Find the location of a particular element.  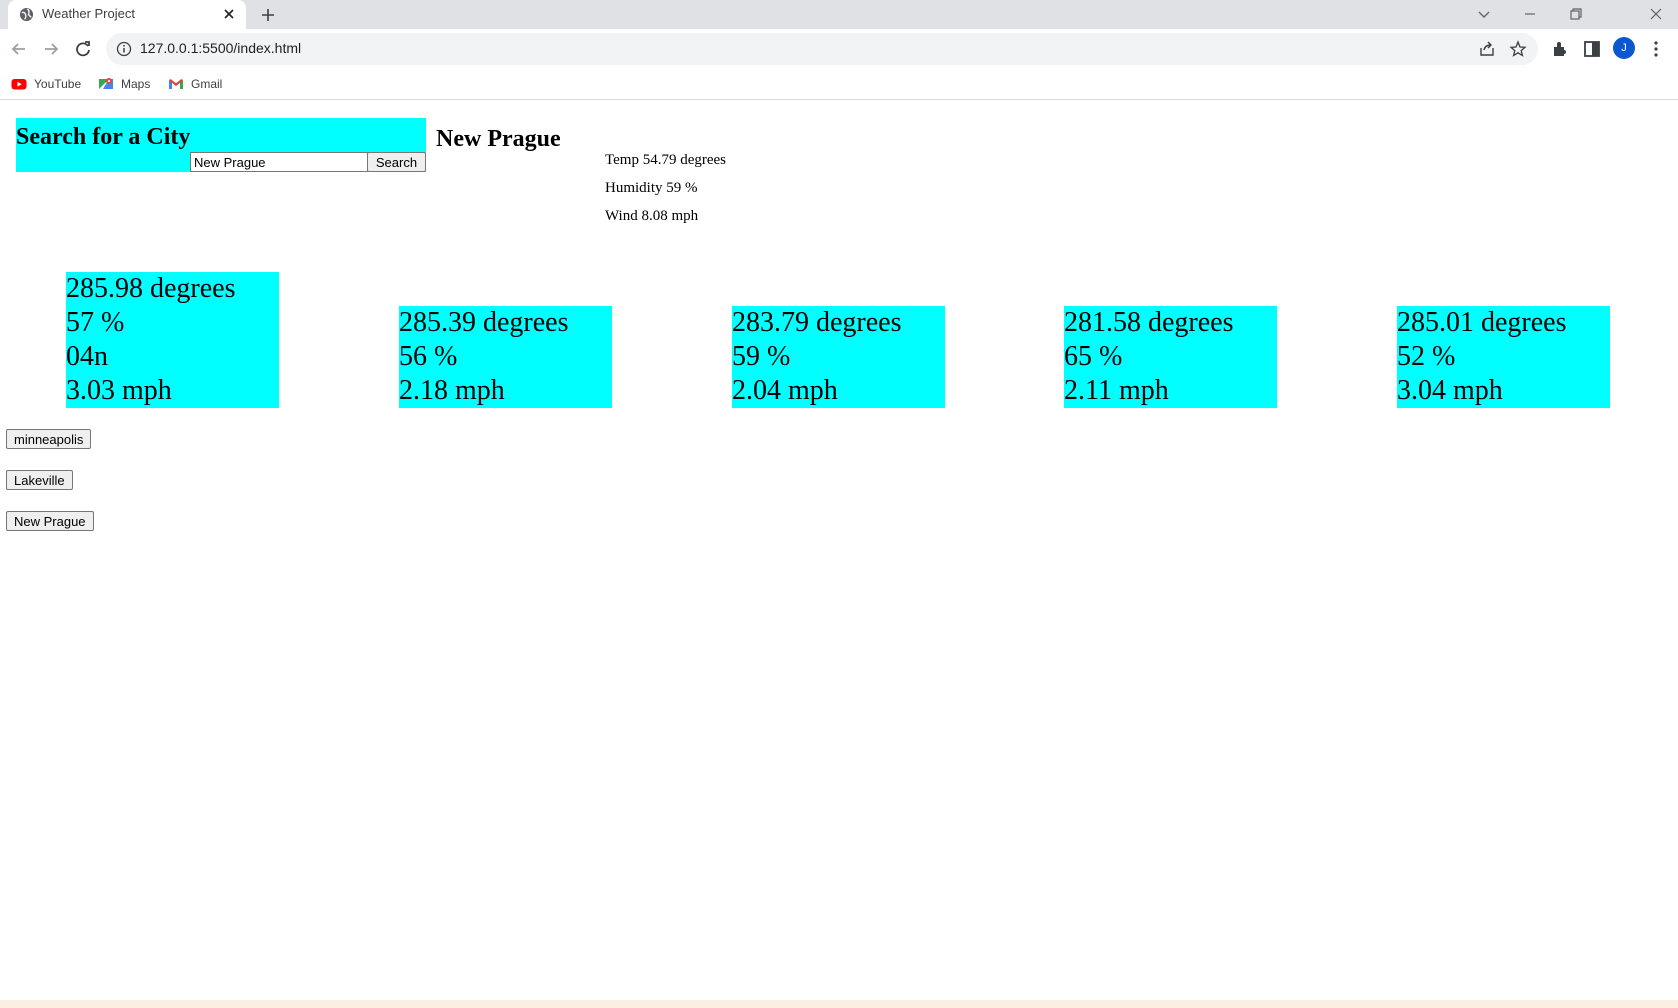

forecast-humidity: 65 % is located at coordinates (1093, 356).